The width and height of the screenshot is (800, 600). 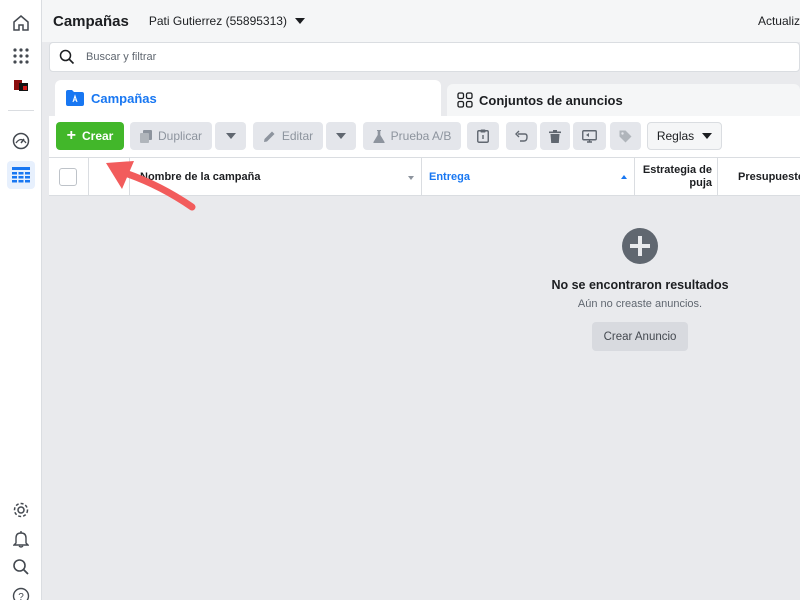 What do you see at coordinates (640, 336) in the screenshot?
I see `create-ad-button: Crear Anuncio` at bounding box center [640, 336].